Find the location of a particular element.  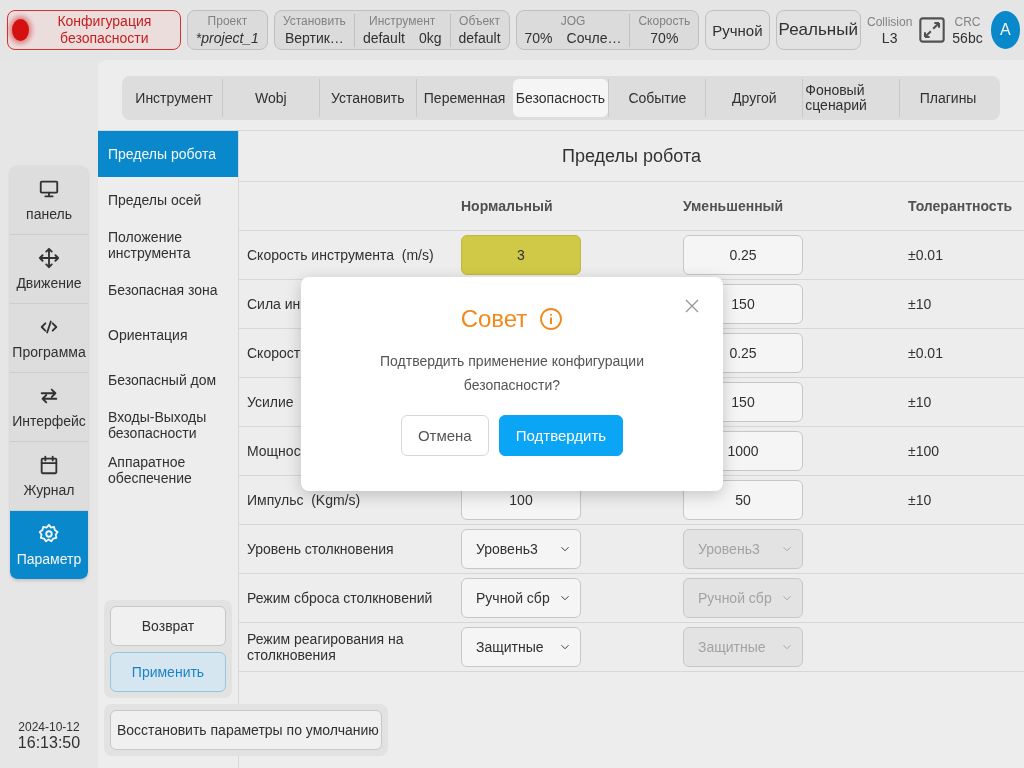

status-label: Объект is located at coordinates (479, 21).